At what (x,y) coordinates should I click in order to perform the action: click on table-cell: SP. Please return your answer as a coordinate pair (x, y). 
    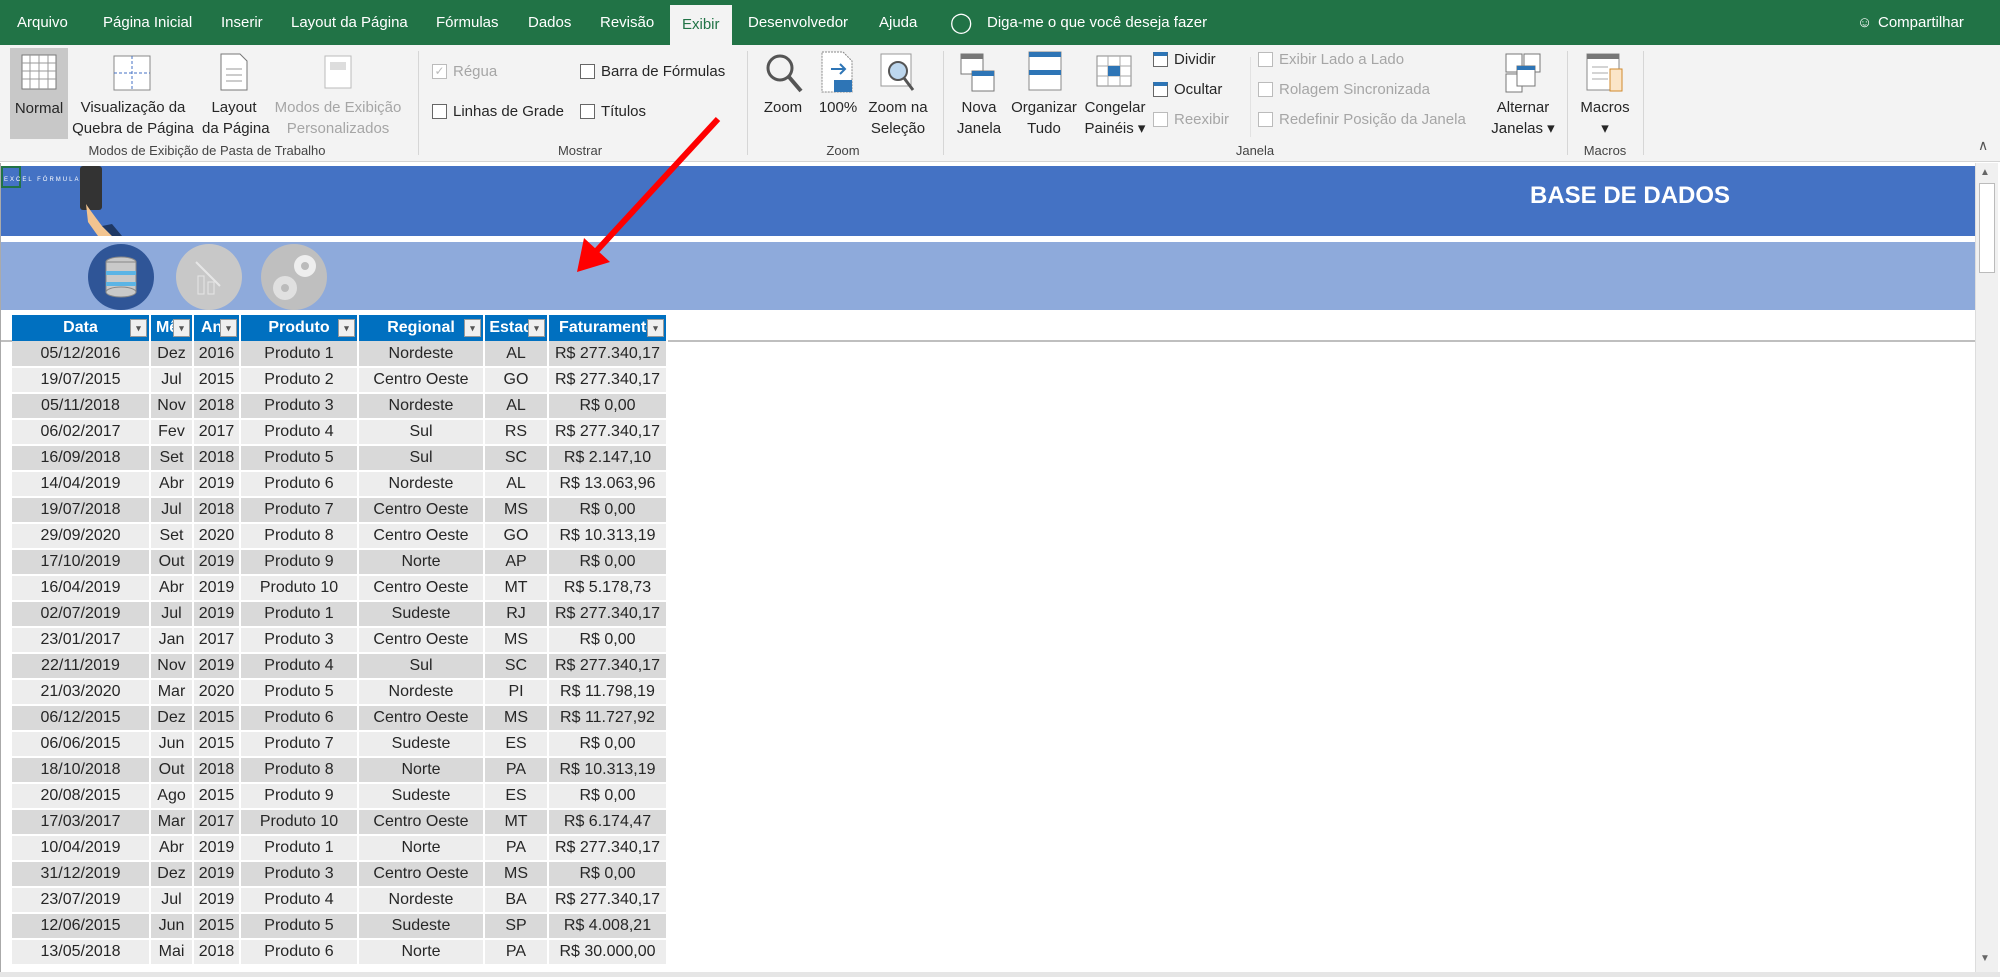
    Looking at the image, I should click on (516, 926).